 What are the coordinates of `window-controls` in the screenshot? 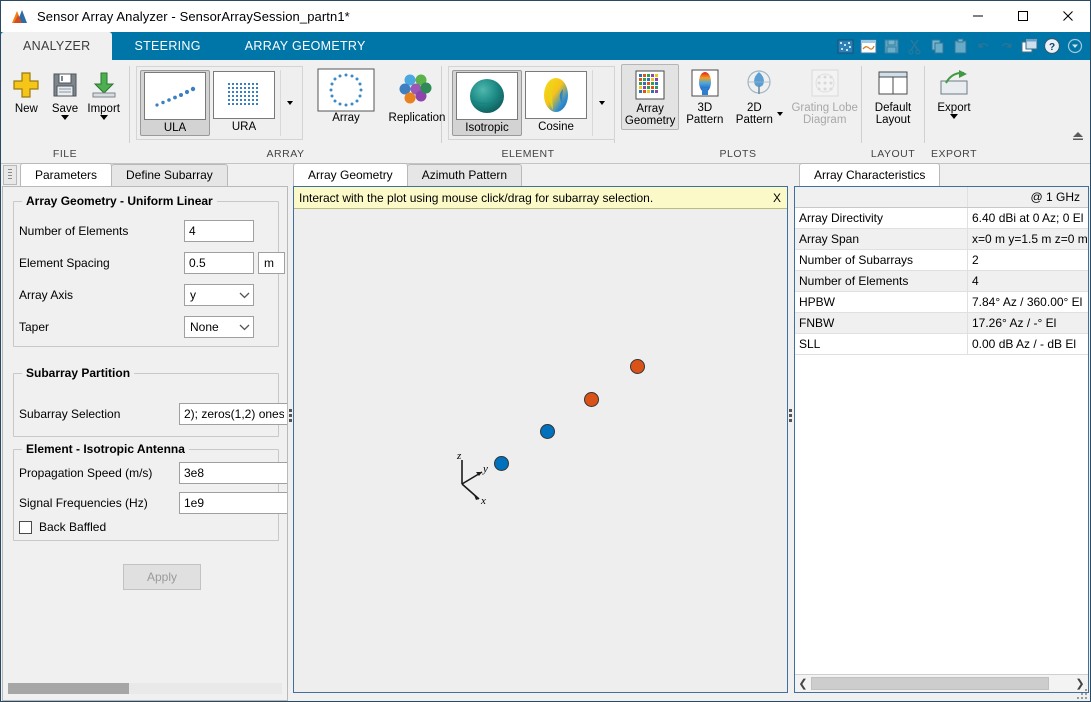 It's located at (1022, 16).